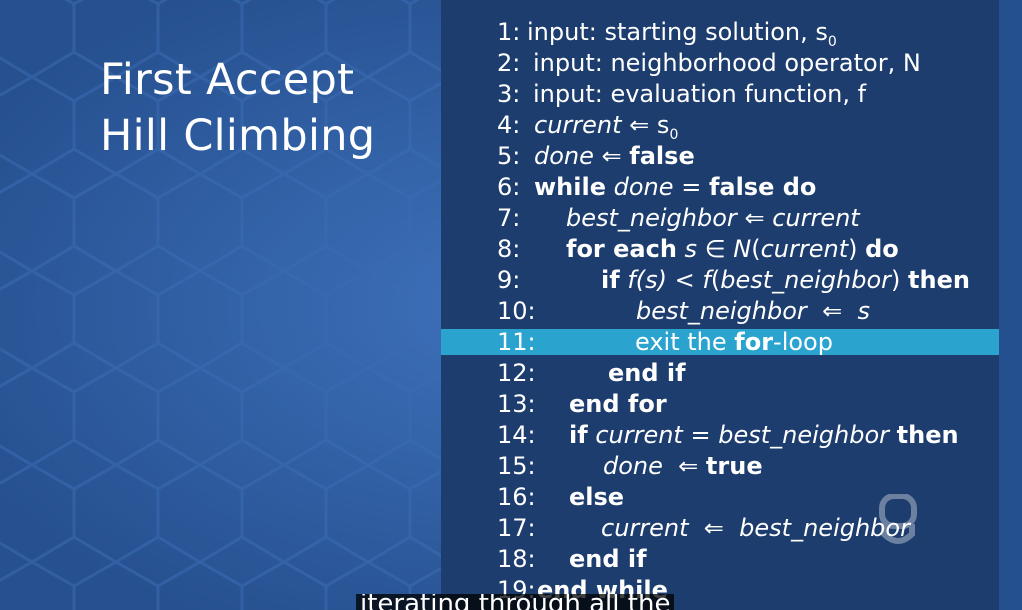  I want to click on panel-edge, so click(1010, 305).